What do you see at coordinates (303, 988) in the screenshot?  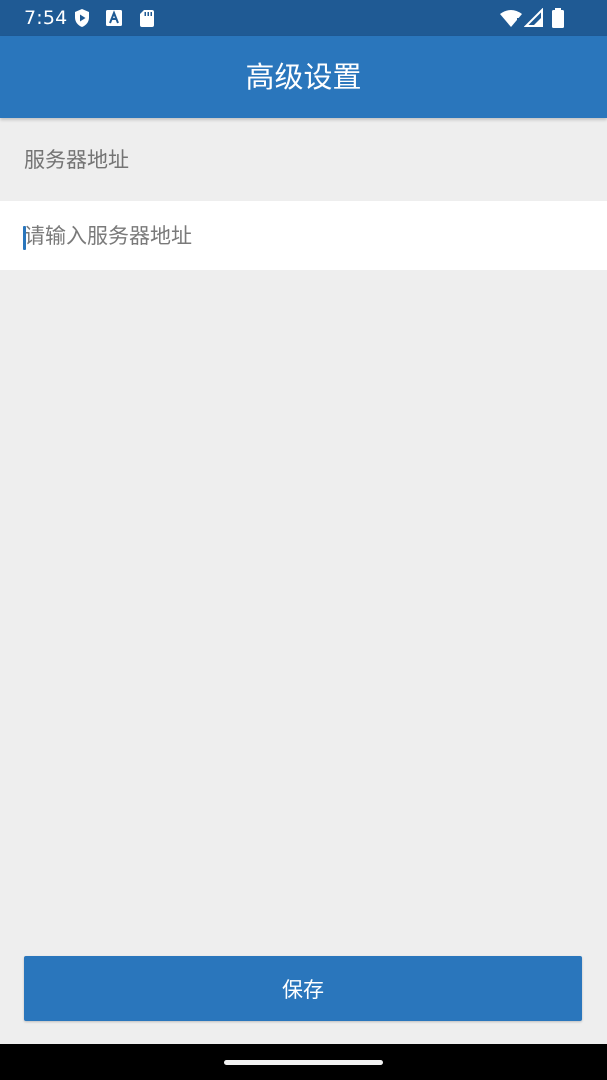 I see `save-button: 保存` at bounding box center [303, 988].